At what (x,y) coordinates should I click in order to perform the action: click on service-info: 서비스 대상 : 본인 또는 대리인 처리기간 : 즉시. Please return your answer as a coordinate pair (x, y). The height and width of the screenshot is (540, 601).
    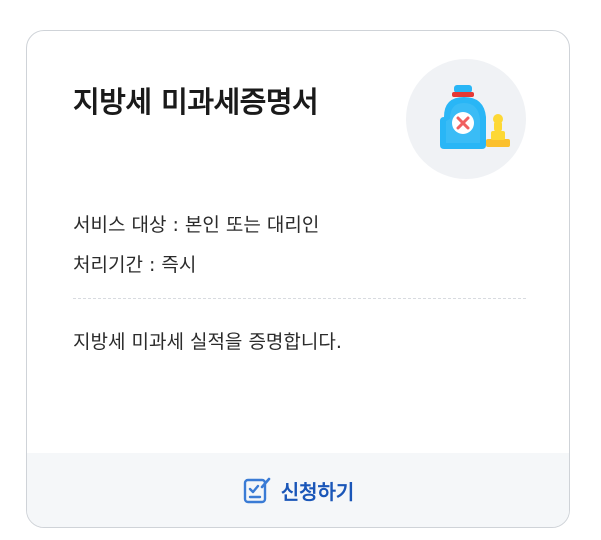
    Looking at the image, I should click on (196, 245).